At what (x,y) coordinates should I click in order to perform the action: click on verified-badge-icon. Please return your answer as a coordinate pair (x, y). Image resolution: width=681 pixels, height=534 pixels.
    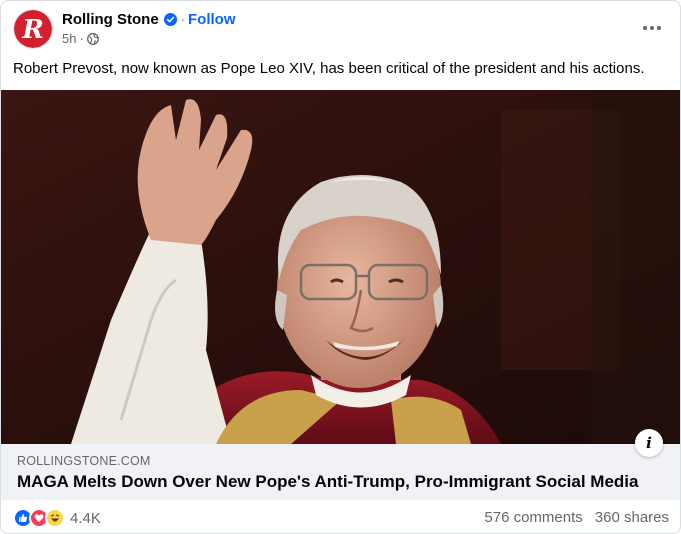
    Looking at the image, I should click on (170, 19).